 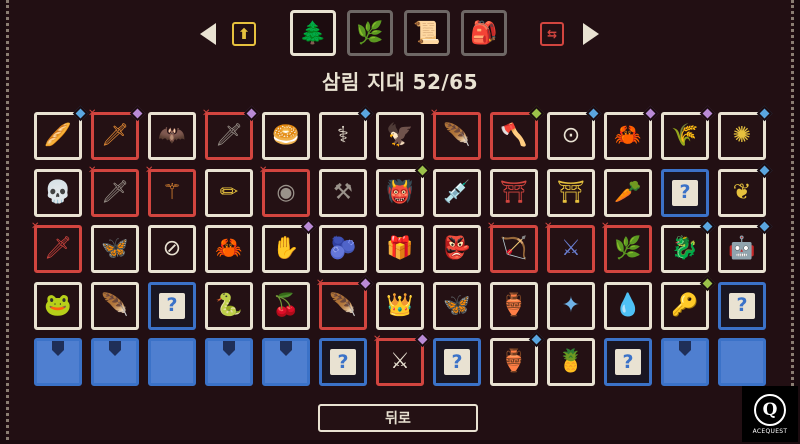 I want to click on item-icon: 👺, so click(x=457, y=248).